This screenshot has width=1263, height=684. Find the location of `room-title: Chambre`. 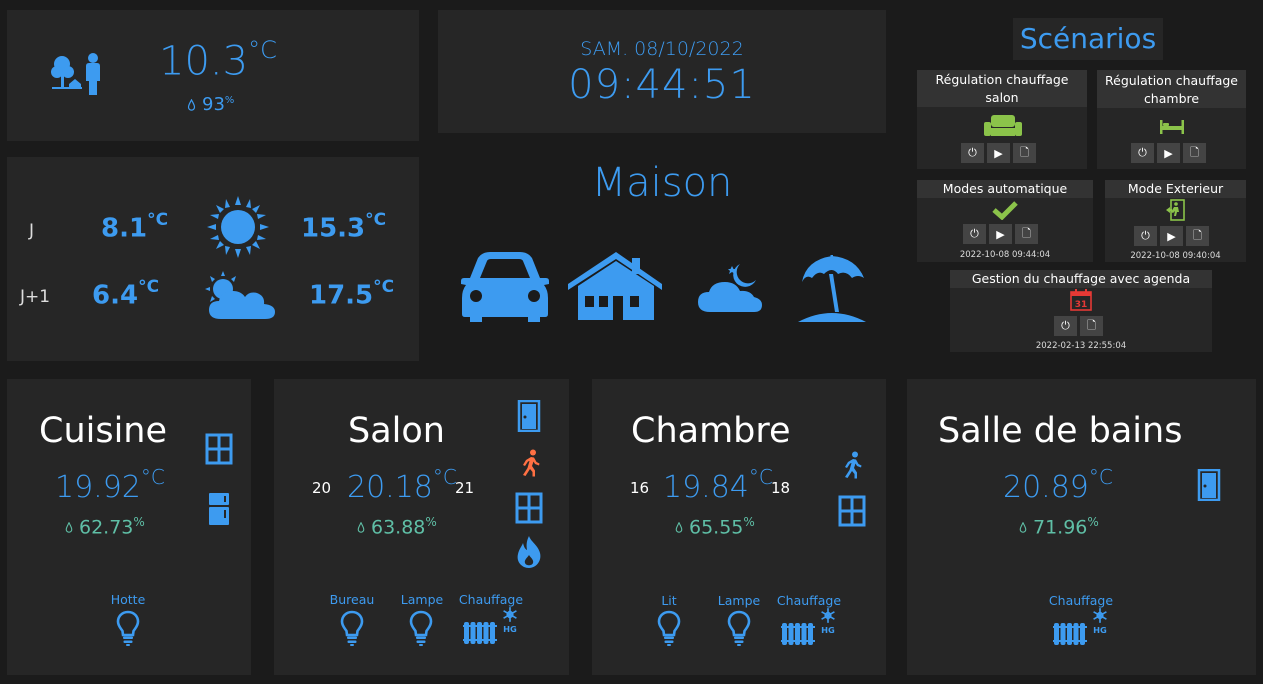

room-title: Chambre is located at coordinates (711, 431).